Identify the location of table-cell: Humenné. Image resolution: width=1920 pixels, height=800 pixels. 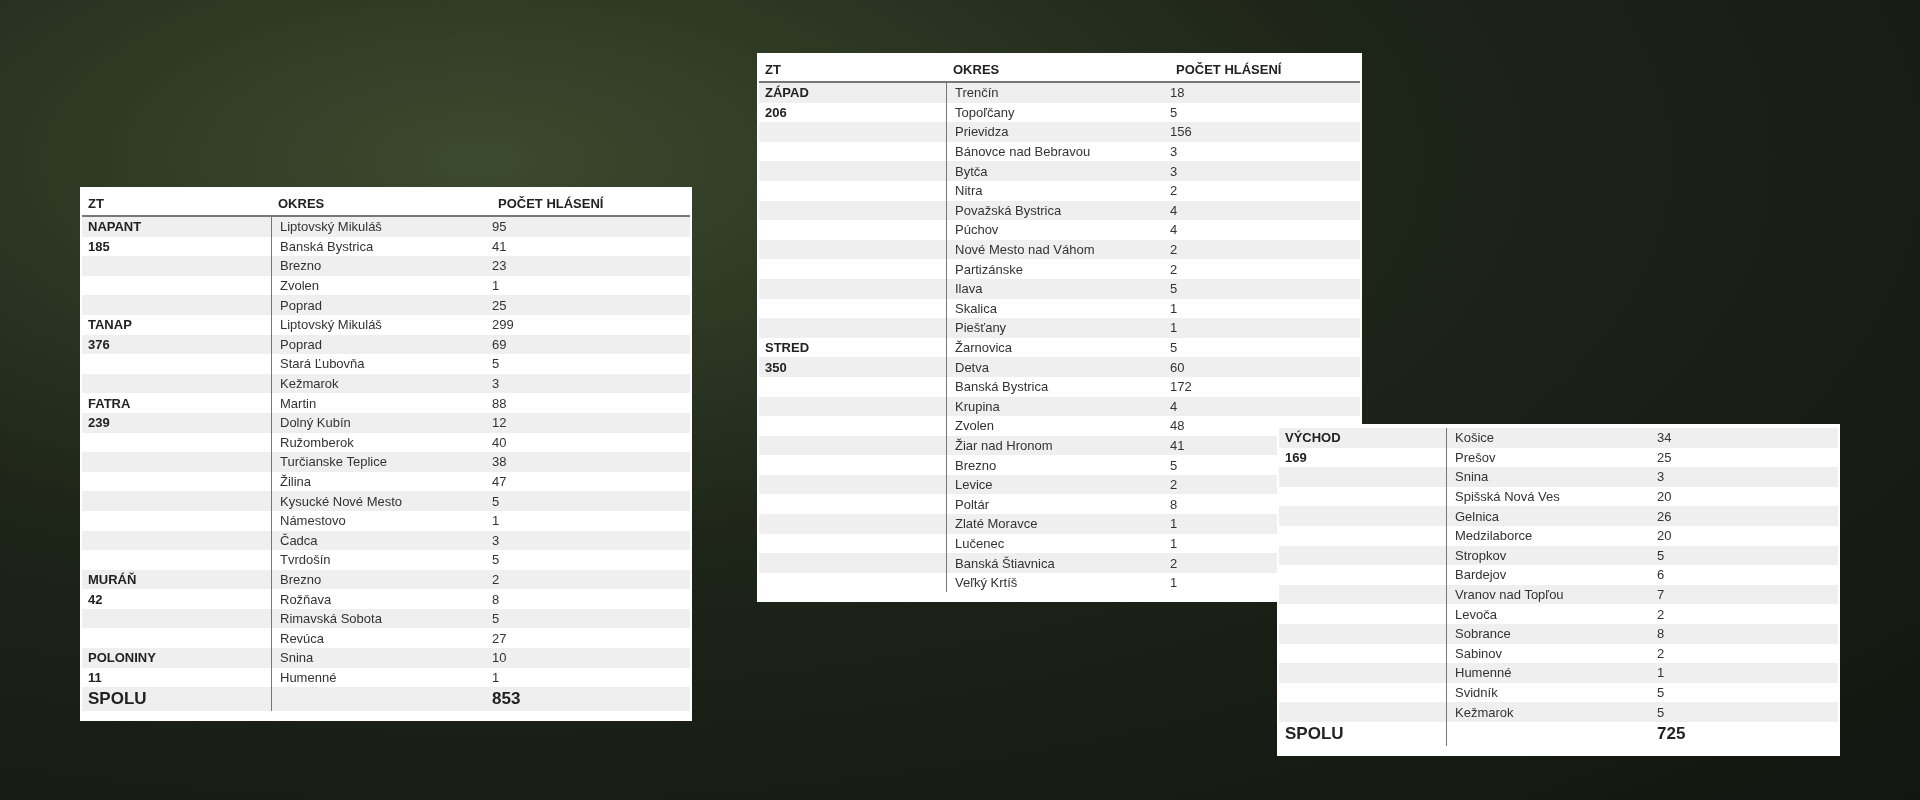
(1483, 673).